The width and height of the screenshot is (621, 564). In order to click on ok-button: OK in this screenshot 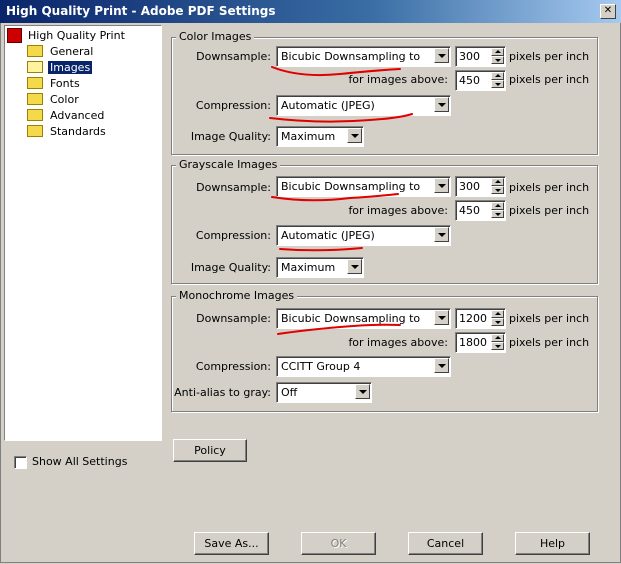, I will do `click(338, 543)`.